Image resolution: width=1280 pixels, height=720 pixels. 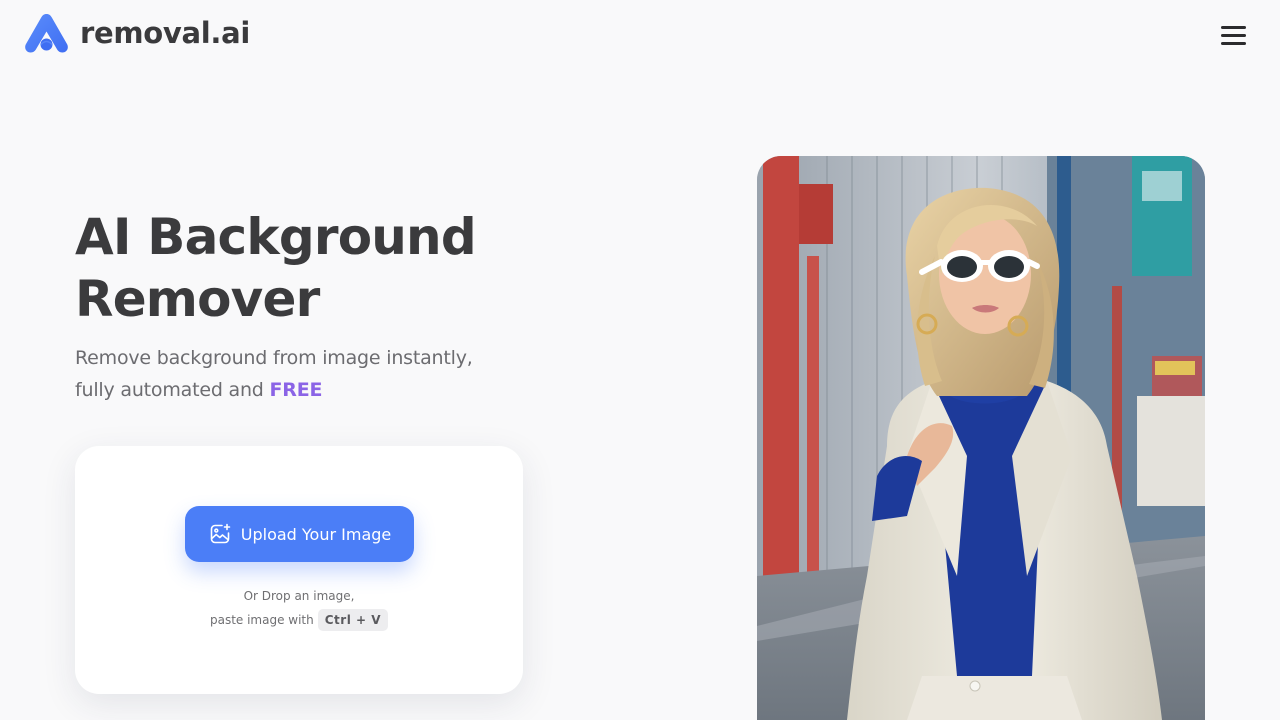 I want to click on subtitle-line-2: fully automated and FREE, so click(x=310, y=390).